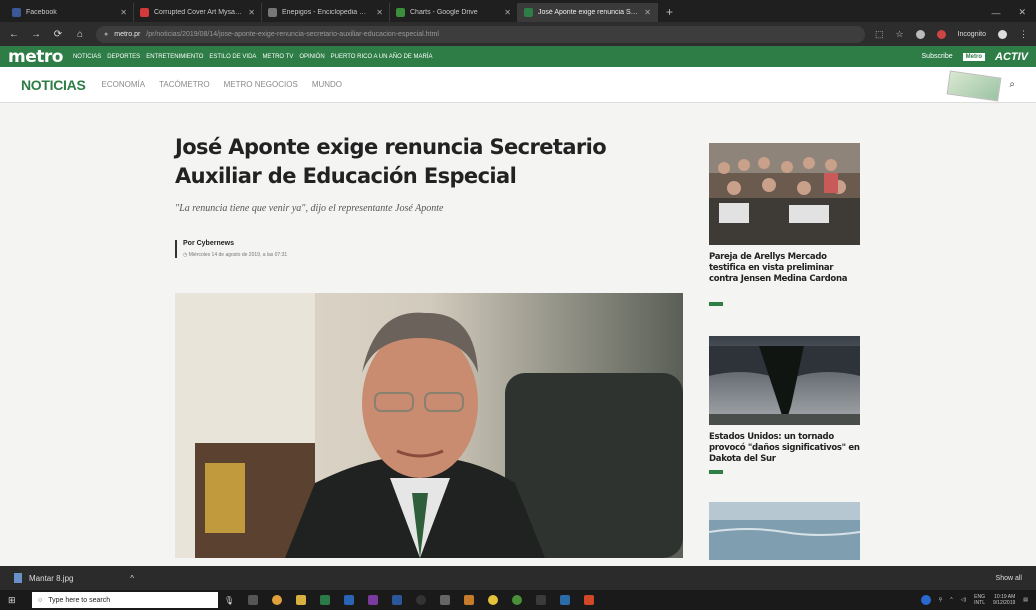  I want to click on volume-icon: ◁), so click(964, 600).